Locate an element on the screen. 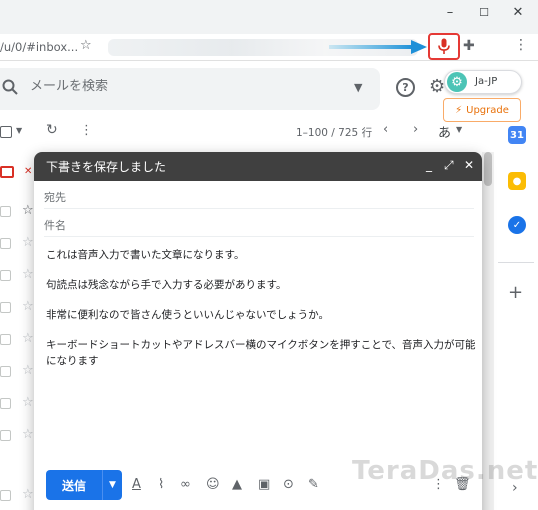 The image size is (538, 510). bolt-icon: ⚡ is located at coordinates (459, 110).